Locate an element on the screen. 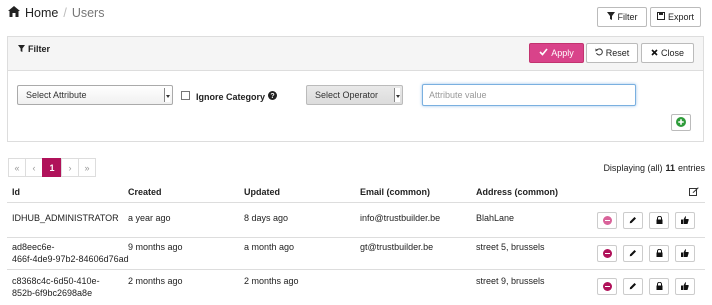 The image size is (712, 305). apply-label: Apply is located at coordinates (562, 53).